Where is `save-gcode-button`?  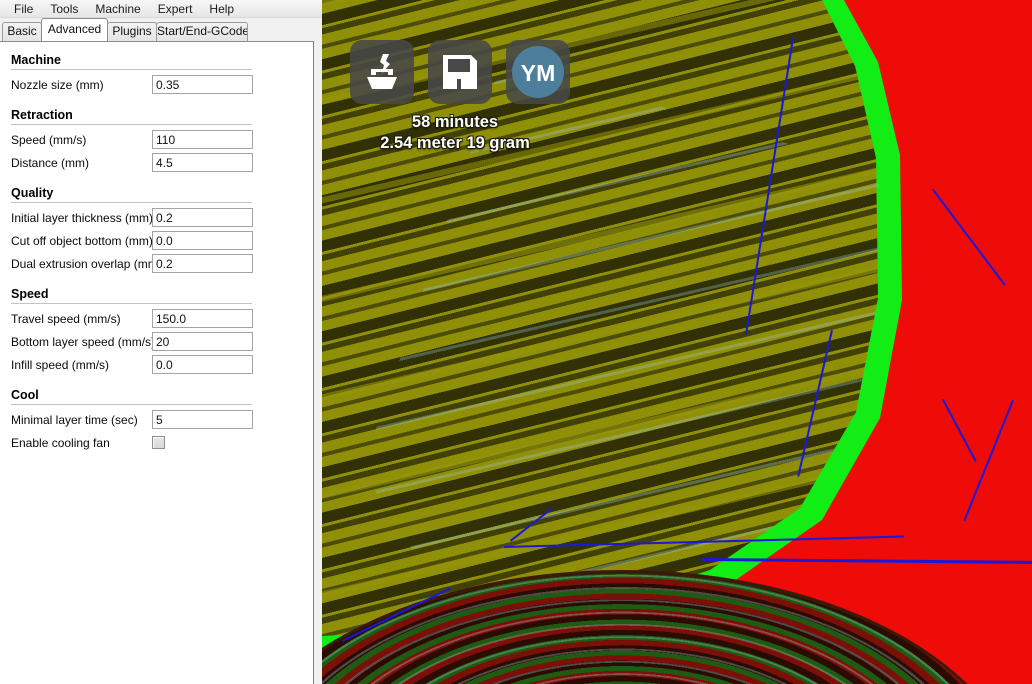 save-gcode-button is located at coordinates (460, 72).